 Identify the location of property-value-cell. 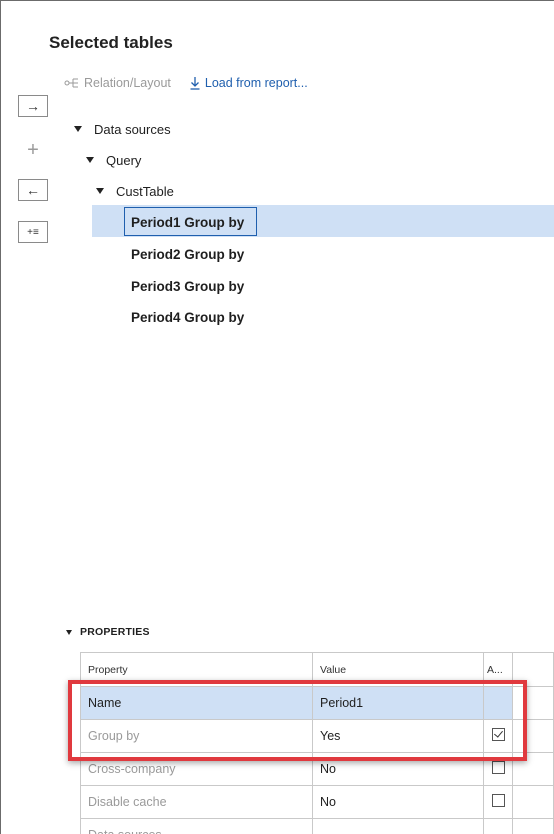
(398, 826).